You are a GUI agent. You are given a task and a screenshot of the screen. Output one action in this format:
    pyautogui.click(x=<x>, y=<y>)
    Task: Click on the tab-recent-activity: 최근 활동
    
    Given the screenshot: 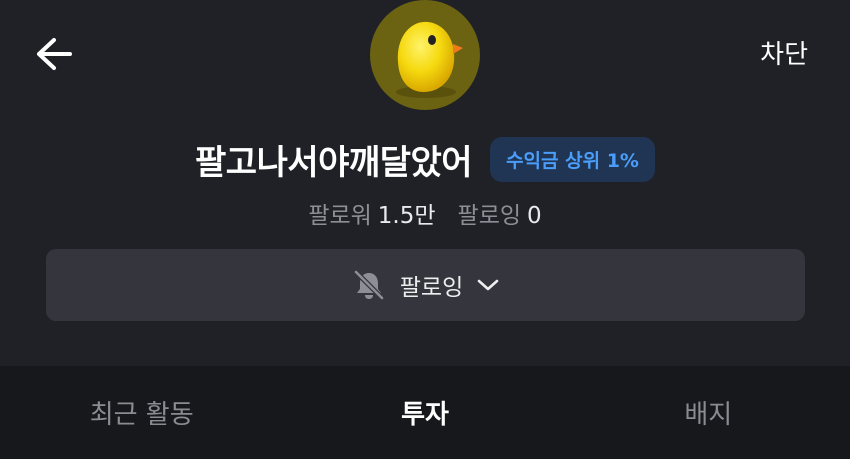 What is the action you would take?
    pyautogui.click(x=141, y=412)
    